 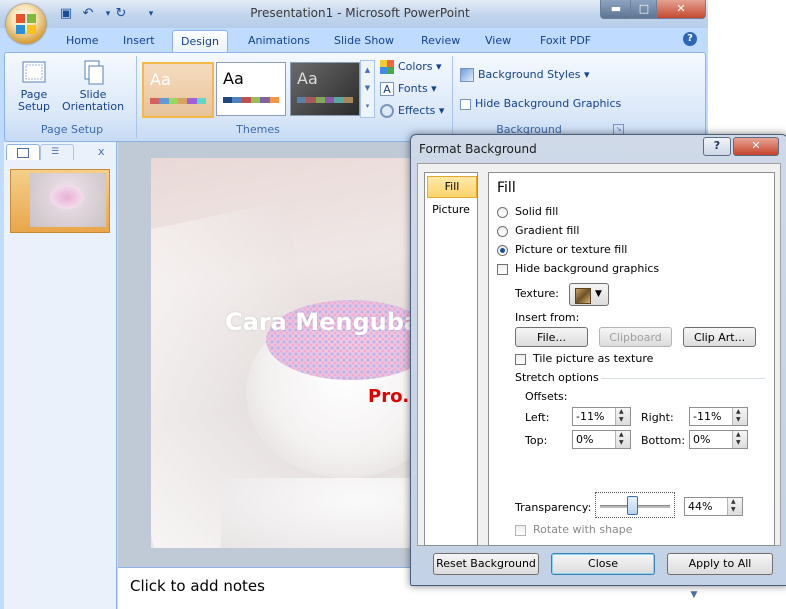 What do you see at coordinates (251, 89) in the screenshot?
I see `theme-thumbnail-2: Aa` at bounding box center [251, 89].